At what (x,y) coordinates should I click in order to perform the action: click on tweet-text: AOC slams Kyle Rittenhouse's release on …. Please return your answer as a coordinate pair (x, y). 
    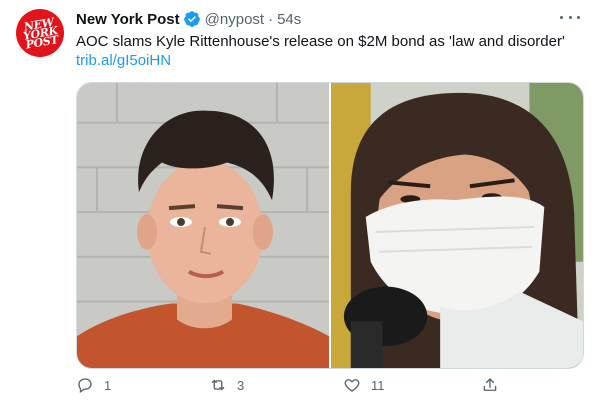
    Looking at the image, I should click on (320, 41).